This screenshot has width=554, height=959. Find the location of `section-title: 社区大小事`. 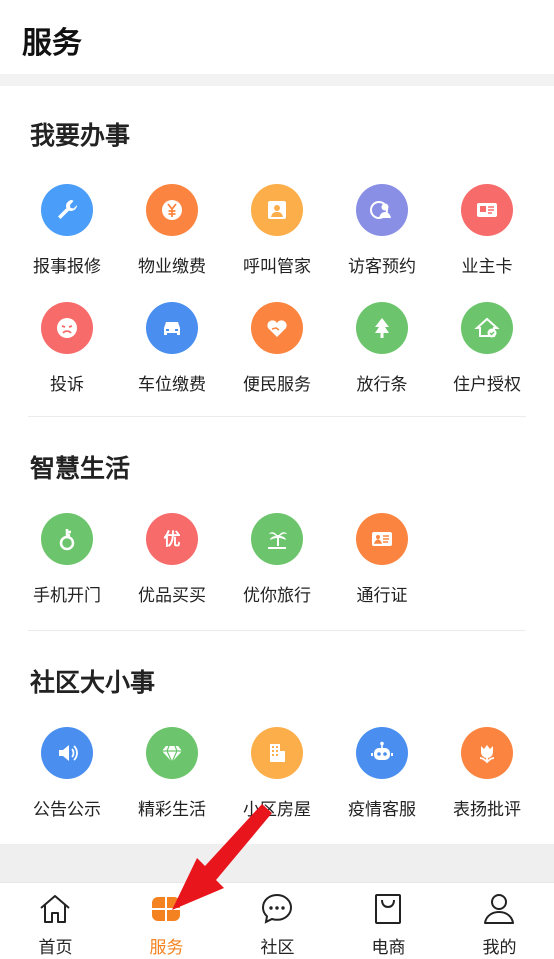

section-title: 社区大小事 is located at coordinates (93, 682).